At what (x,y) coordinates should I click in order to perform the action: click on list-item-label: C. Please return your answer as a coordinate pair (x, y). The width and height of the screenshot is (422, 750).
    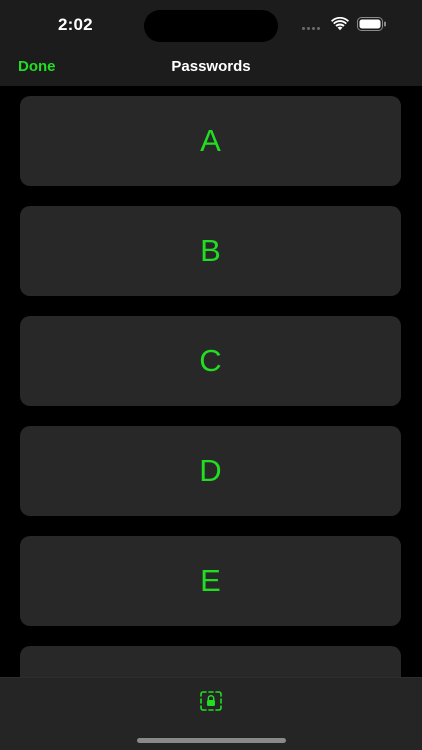
    Looking at the image, I should click on (210, 360).